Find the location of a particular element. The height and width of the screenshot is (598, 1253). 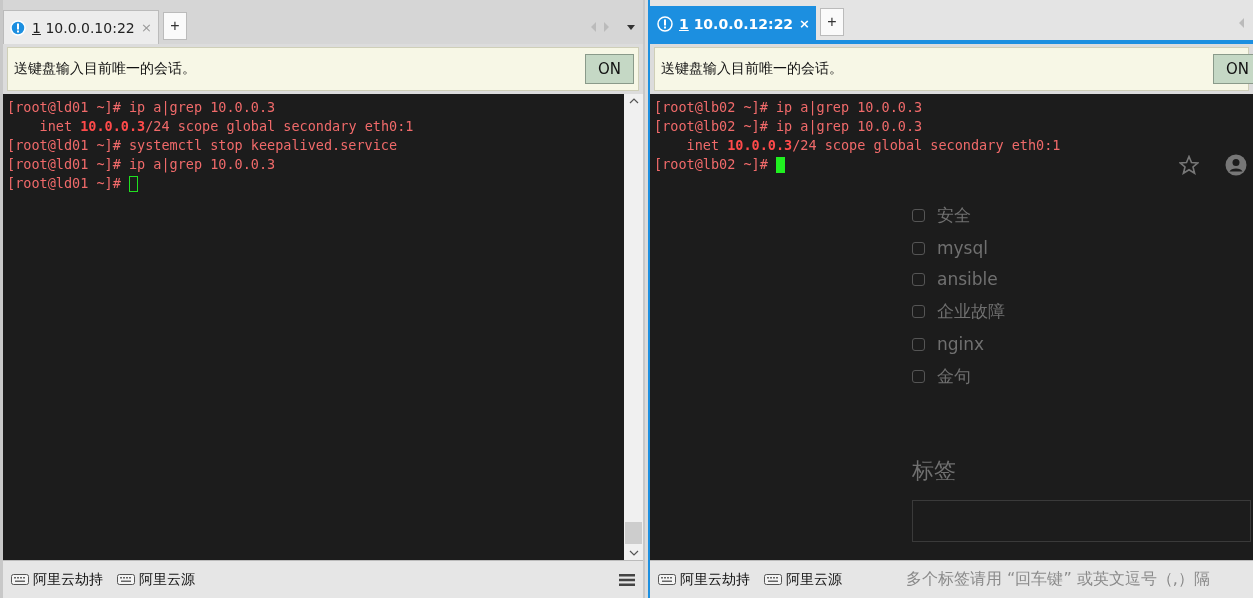

scroll-down-icon is located at coordinates (633, 553).